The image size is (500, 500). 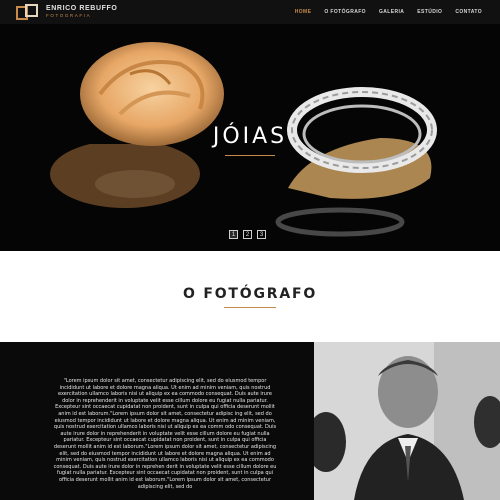 I want to click on logo: ENRICO REBUFFO FOTOGRAFIA, so click(x=66, y=12).